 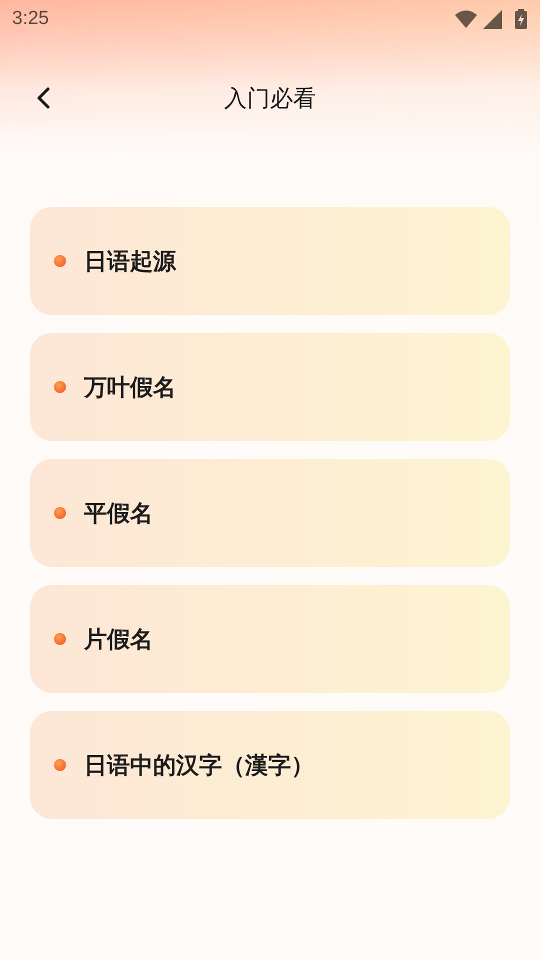 What do you see at coordinates (270, 639) in the screenshot?
I see `topic-card: 片假名` at bounding box center [270, 639].